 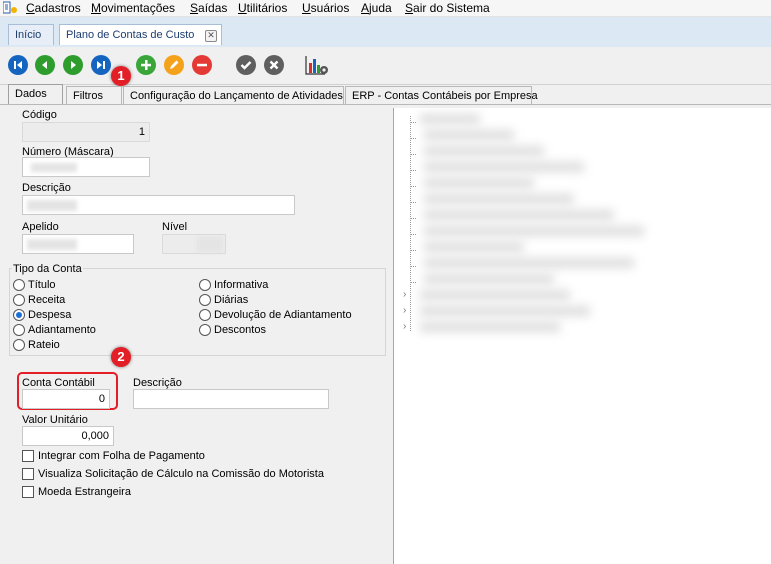 I want to click on confirm-button, so click(x=246, y=65).